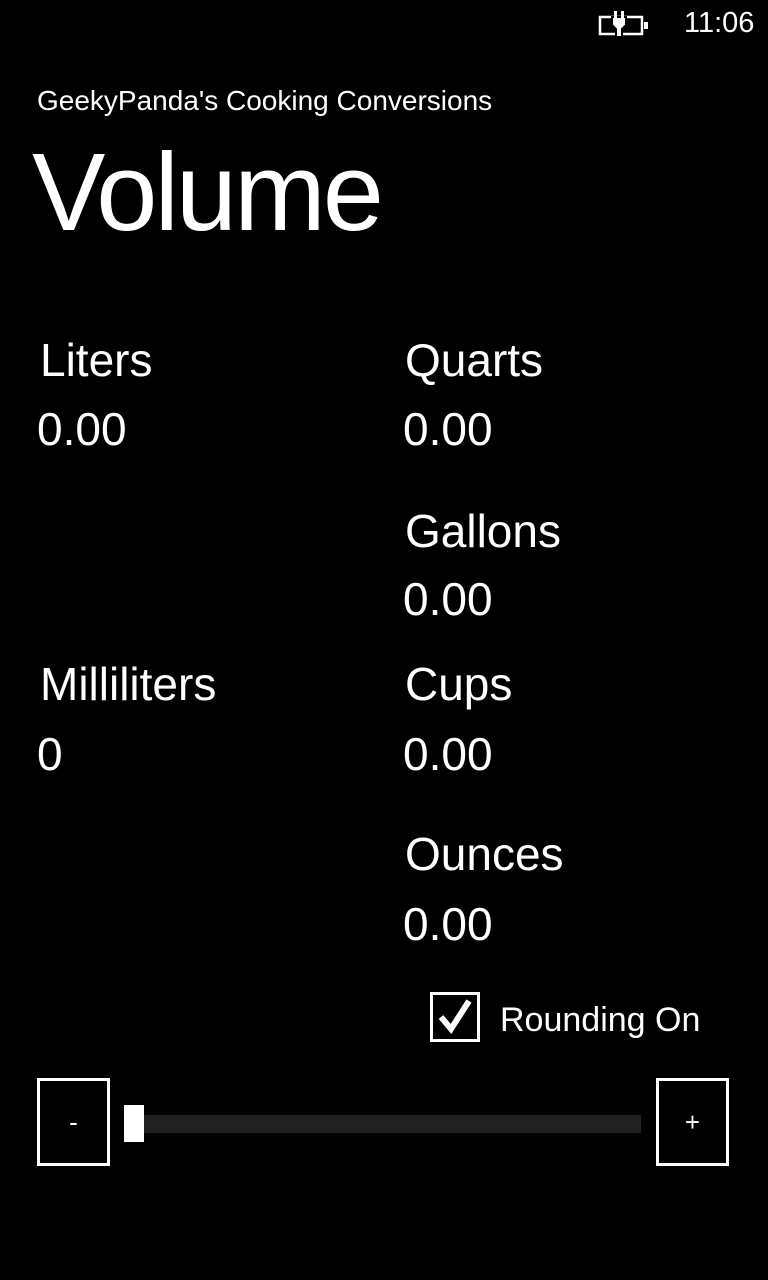 The height and width of the screenshot is (1280, 768). Describe the element at coordinates (448, 924) in the screenshot. I see `ounces-value: 0.00` at that location.